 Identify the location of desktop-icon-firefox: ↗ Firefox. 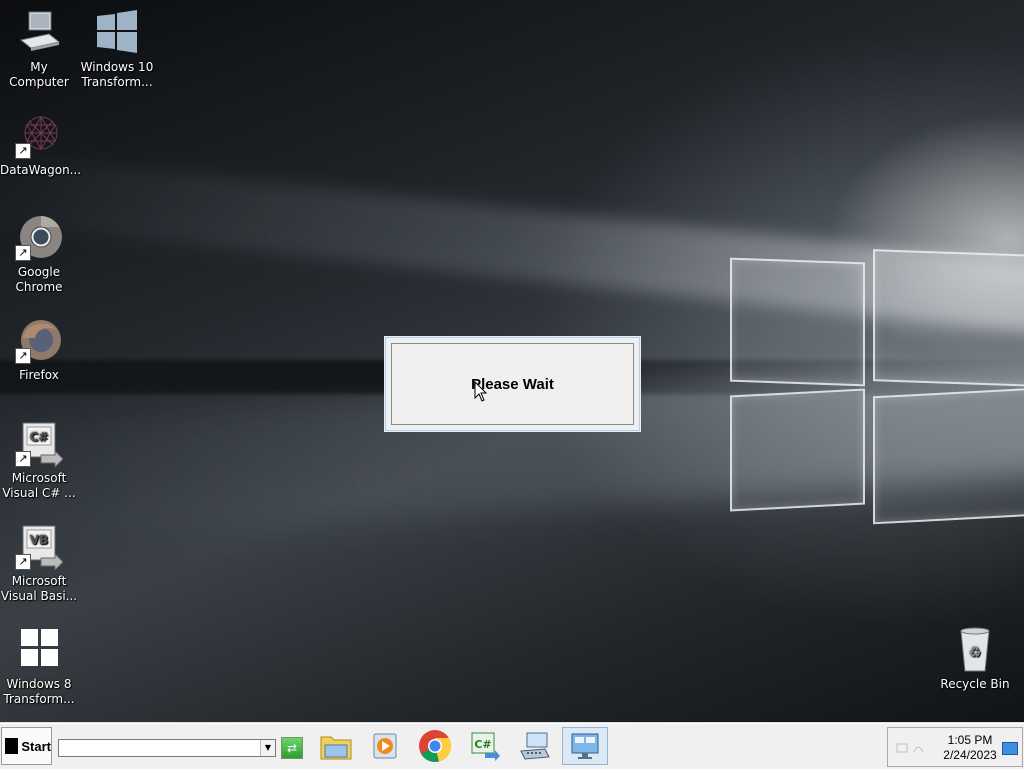
(39, 349).